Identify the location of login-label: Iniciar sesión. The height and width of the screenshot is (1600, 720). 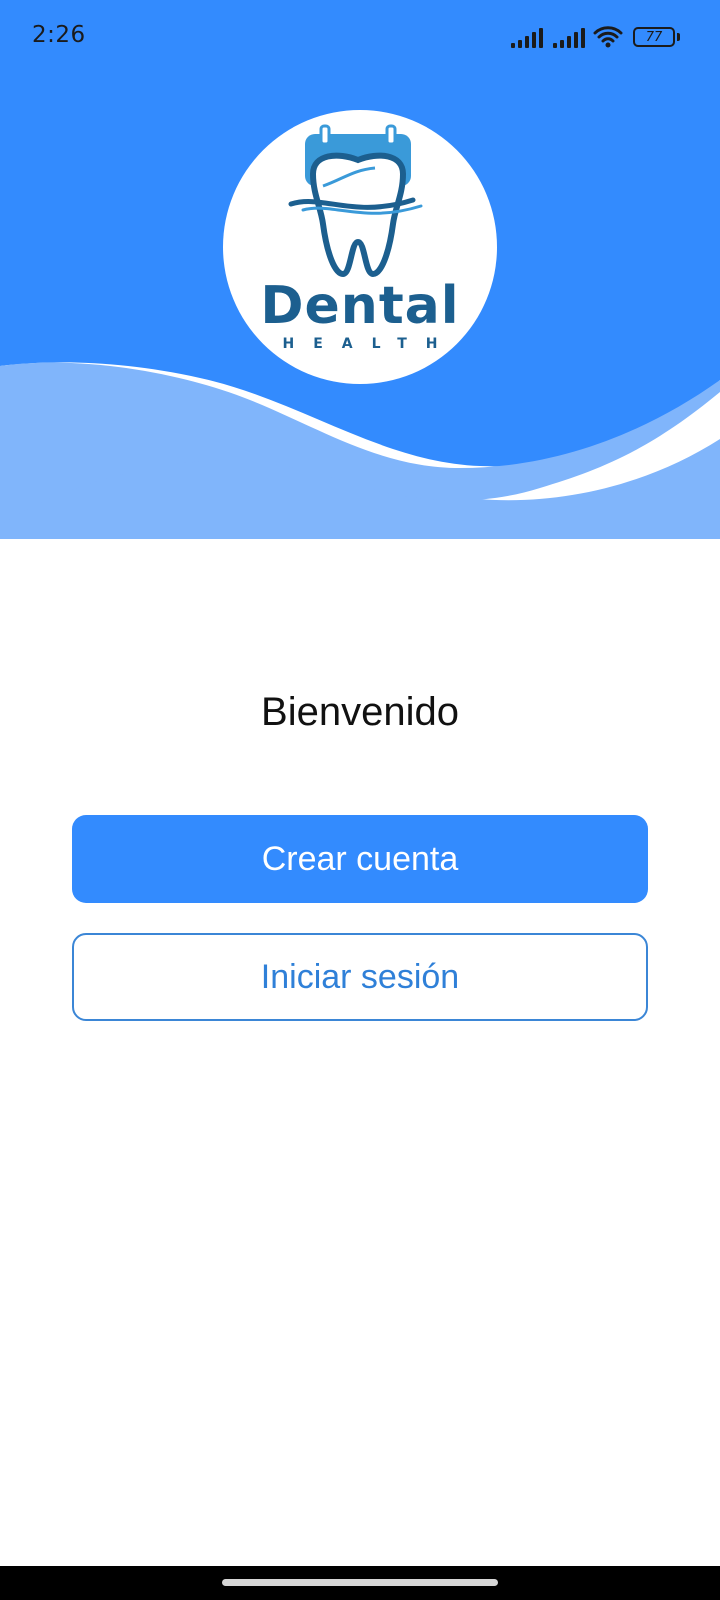
(360, 976).